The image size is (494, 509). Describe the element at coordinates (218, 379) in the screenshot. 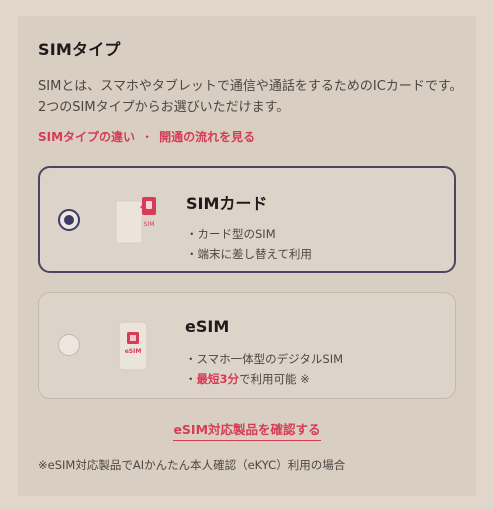

I see `esim-fastest-highlight: 最短3分` at that location.